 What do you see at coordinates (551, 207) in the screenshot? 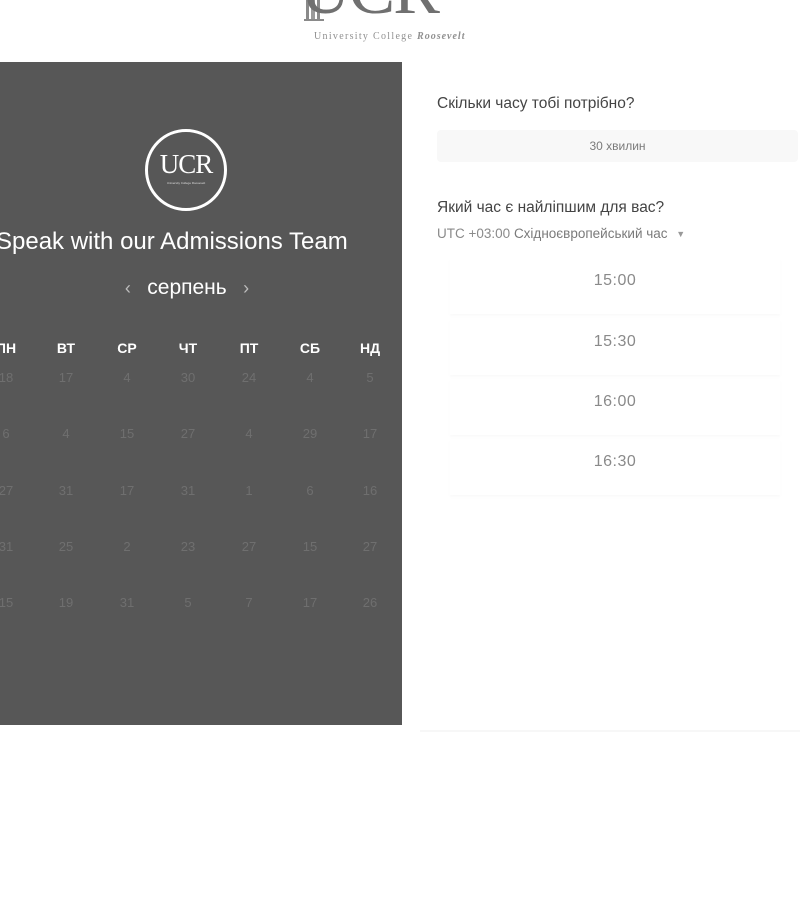
I see `time-question: Який час є найліпшим для вас?` at bounding box center [551, 207].